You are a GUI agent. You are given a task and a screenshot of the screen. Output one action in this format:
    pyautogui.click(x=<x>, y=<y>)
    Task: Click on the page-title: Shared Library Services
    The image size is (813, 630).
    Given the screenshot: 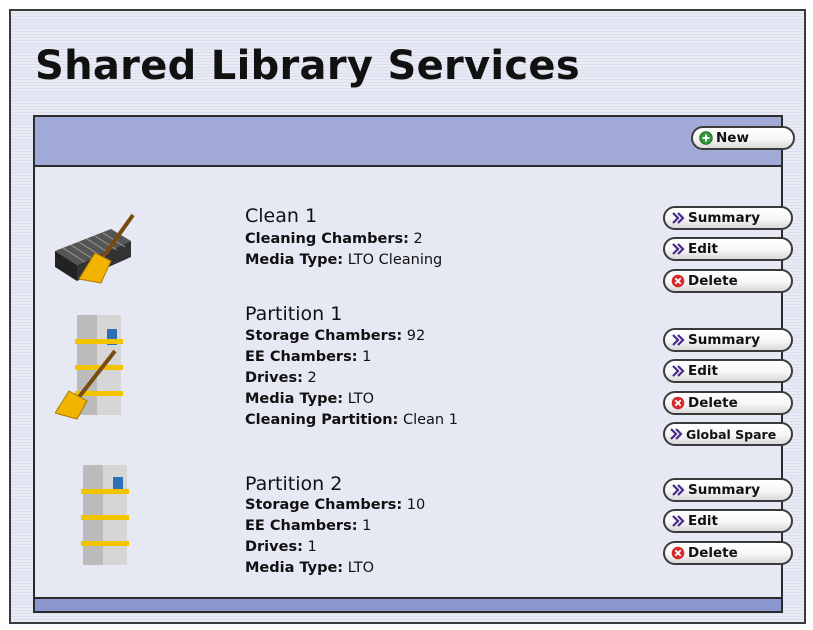 What is the action you would take?
    pyautogui.click(x=307, y=66)
    